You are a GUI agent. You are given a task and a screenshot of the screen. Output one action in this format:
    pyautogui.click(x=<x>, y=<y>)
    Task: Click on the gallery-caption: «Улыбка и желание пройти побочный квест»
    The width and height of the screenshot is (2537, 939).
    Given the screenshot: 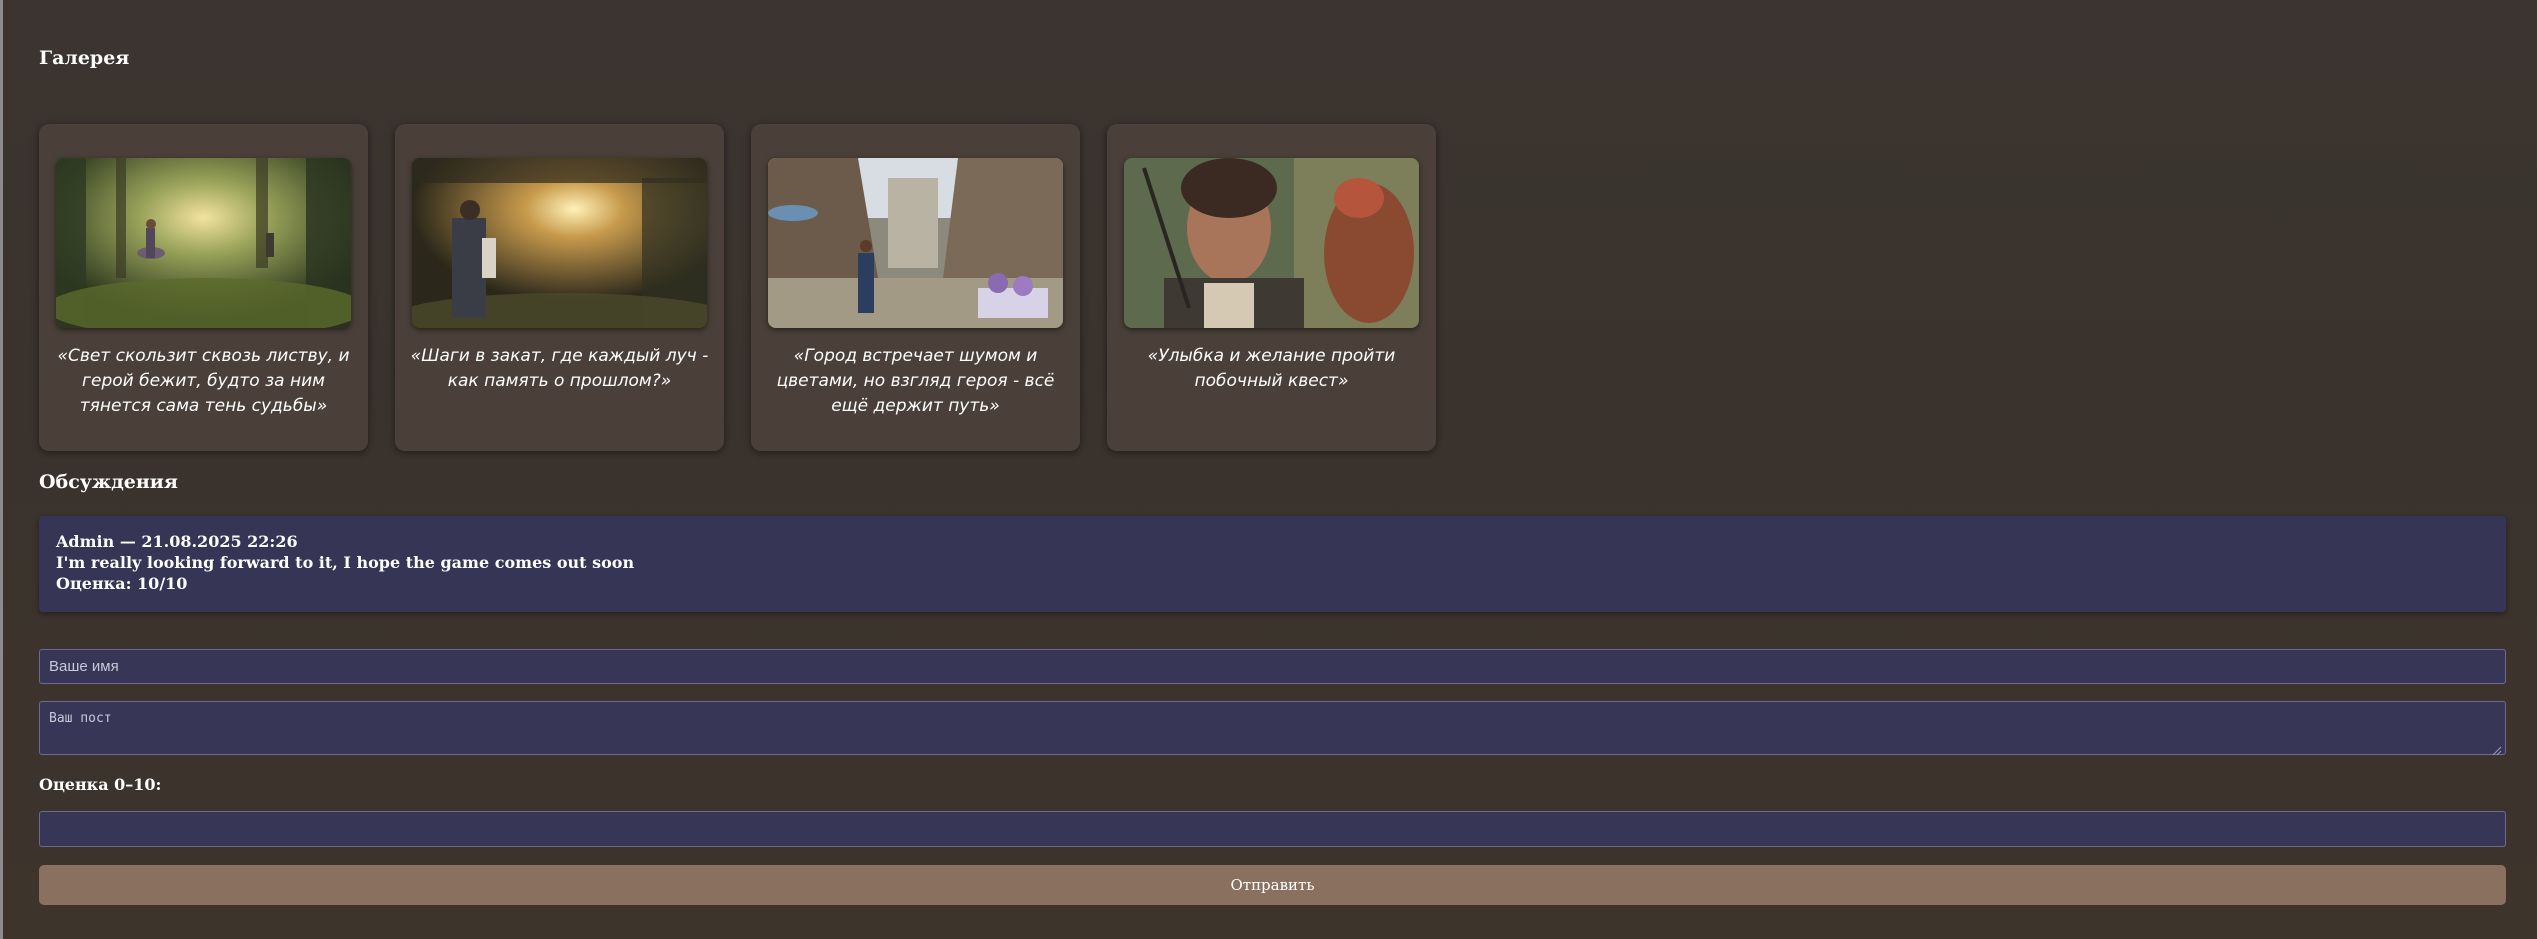 What is the action you would take?
    pyautogui.click(x=1271, y=368)
    